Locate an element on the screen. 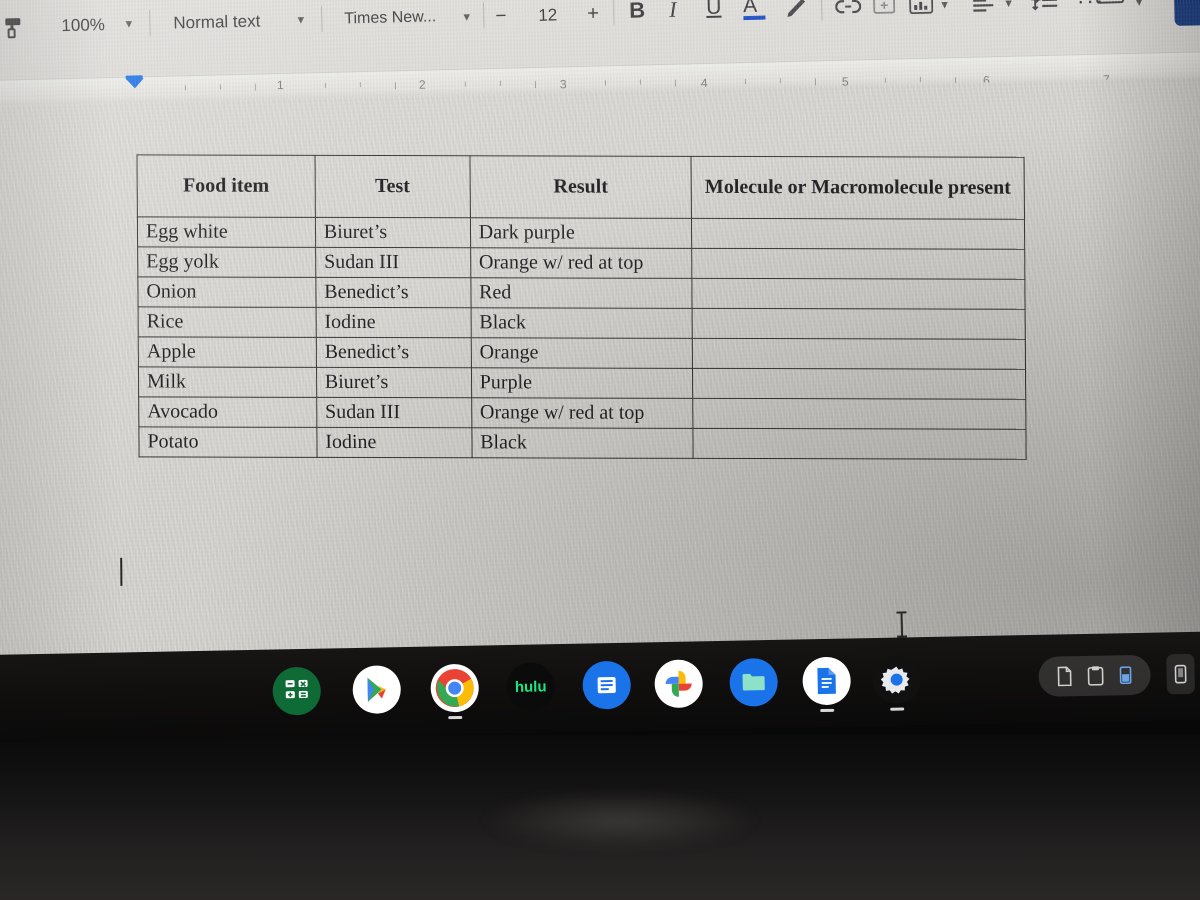  mouse-ibeam-pointer is located at coordinates (901, 624).